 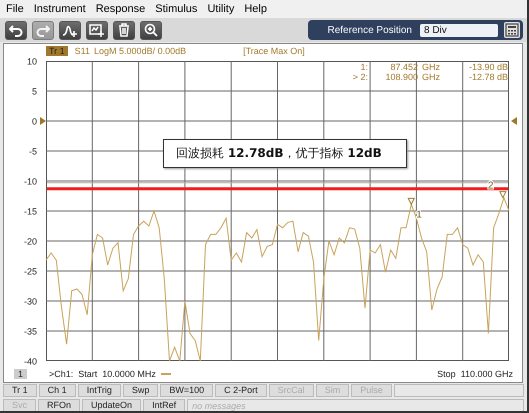 I want to click on menu-item: Stimulus, so click(x=176, y=9).